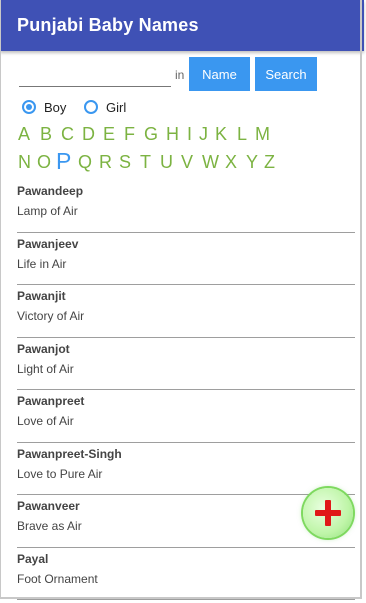 Image resolution: width=366 pixels, height=603 pixels. Describe the element at coordinates (46, 163) in the screenshot. I see `letter-o: O` at that location.